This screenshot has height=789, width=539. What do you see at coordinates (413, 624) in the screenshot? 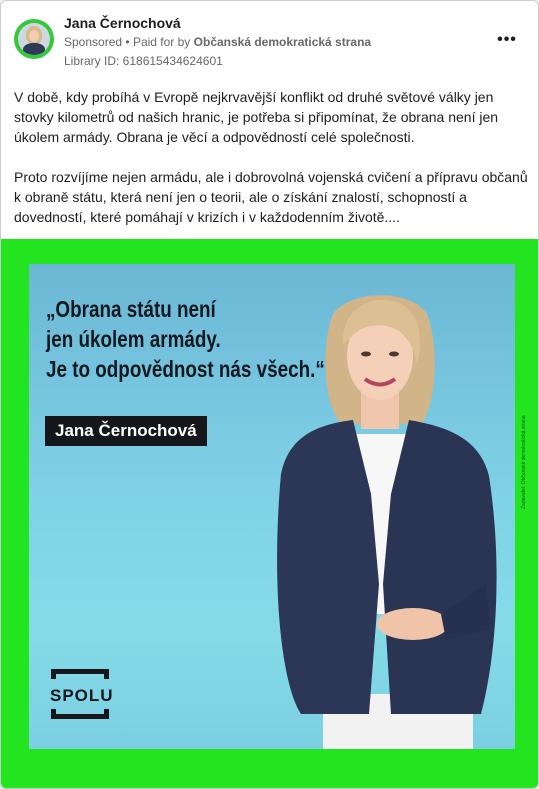
I see `hands` at bounding box center [413, 624].